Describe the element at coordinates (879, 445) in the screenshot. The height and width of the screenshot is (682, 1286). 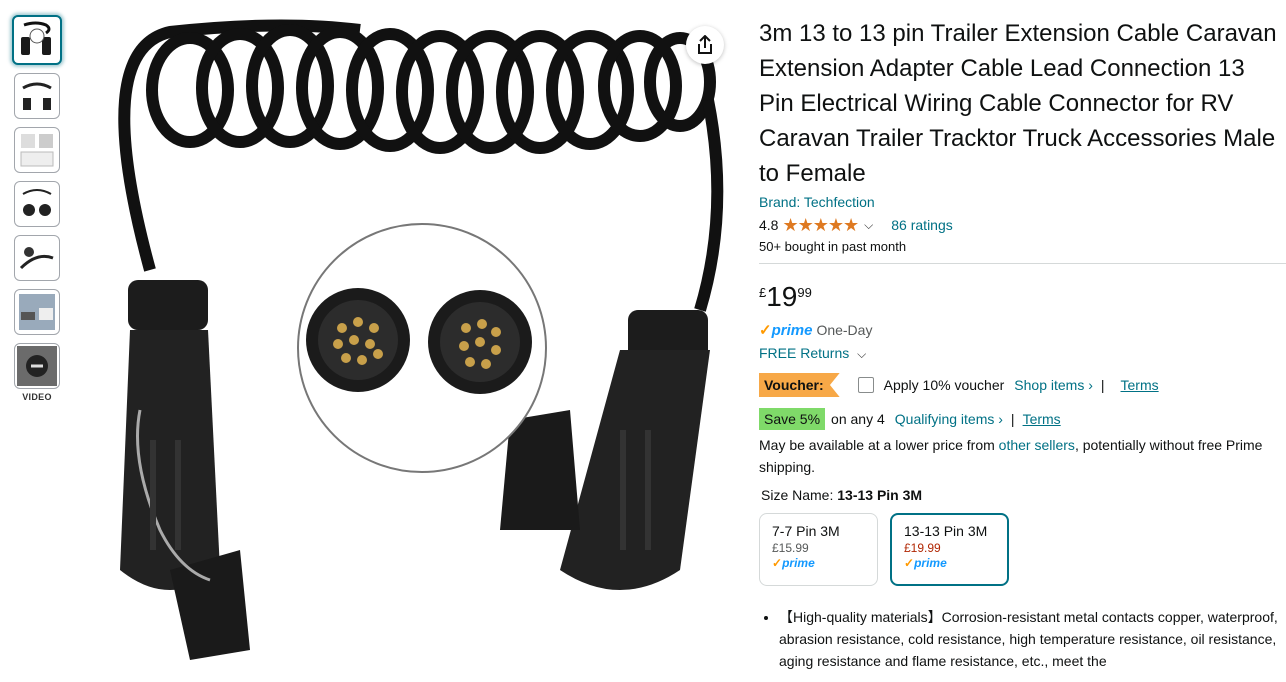
I see `availability-prefix: May be available at a lower price from` at that location.